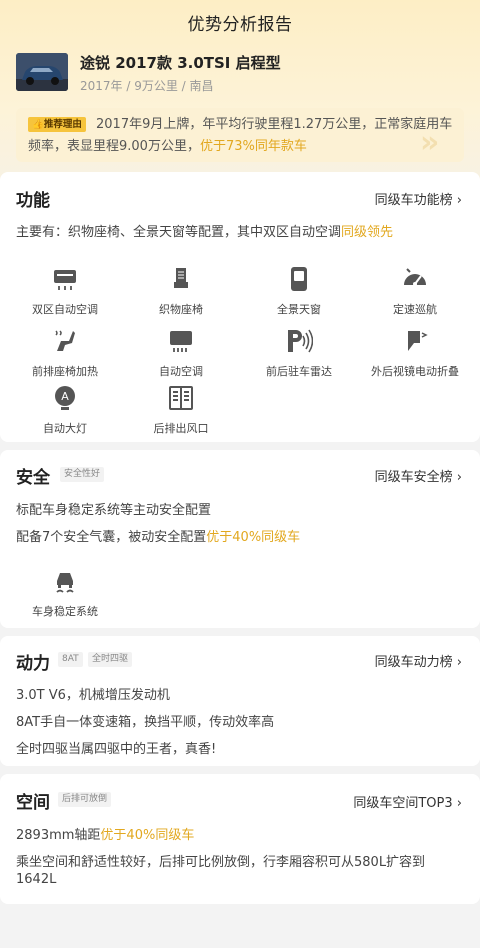  What do you see at coordinates (33, 201) in the screenshot?
I see `function-title: 功能` at bounding box center [33, 201].